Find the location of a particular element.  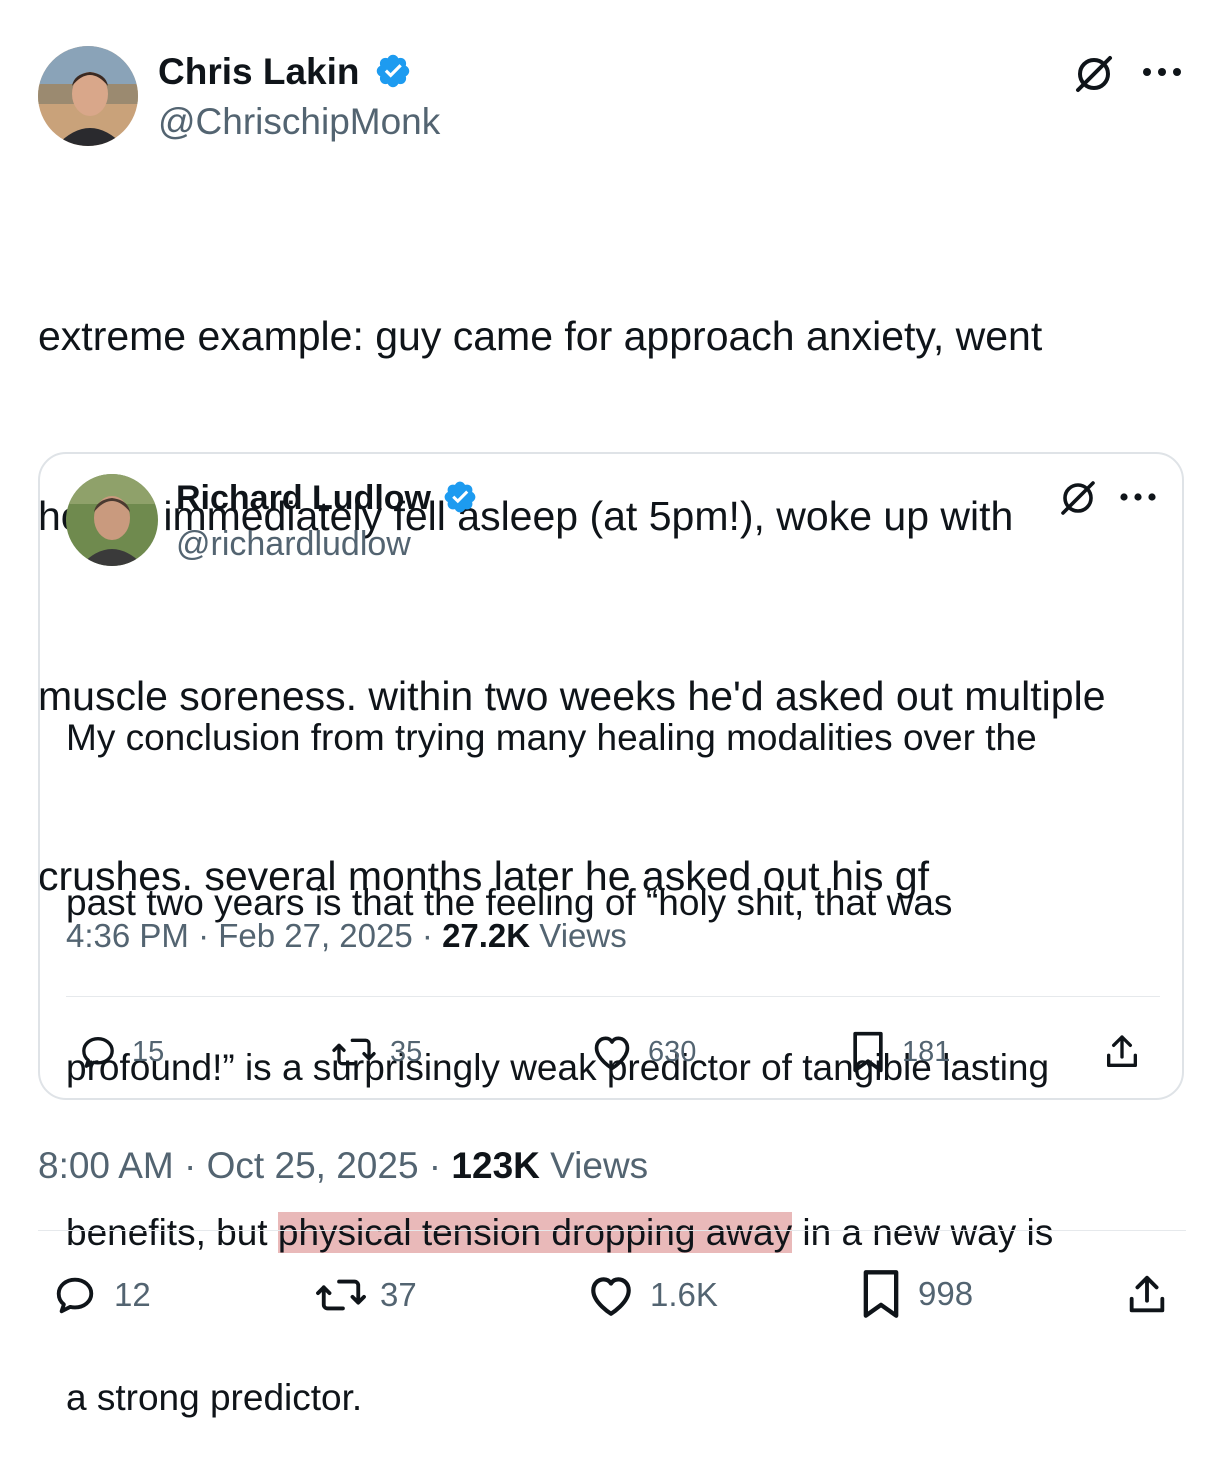

quoted-bookmark-count: 181 is located at coordinates (926, 1051).